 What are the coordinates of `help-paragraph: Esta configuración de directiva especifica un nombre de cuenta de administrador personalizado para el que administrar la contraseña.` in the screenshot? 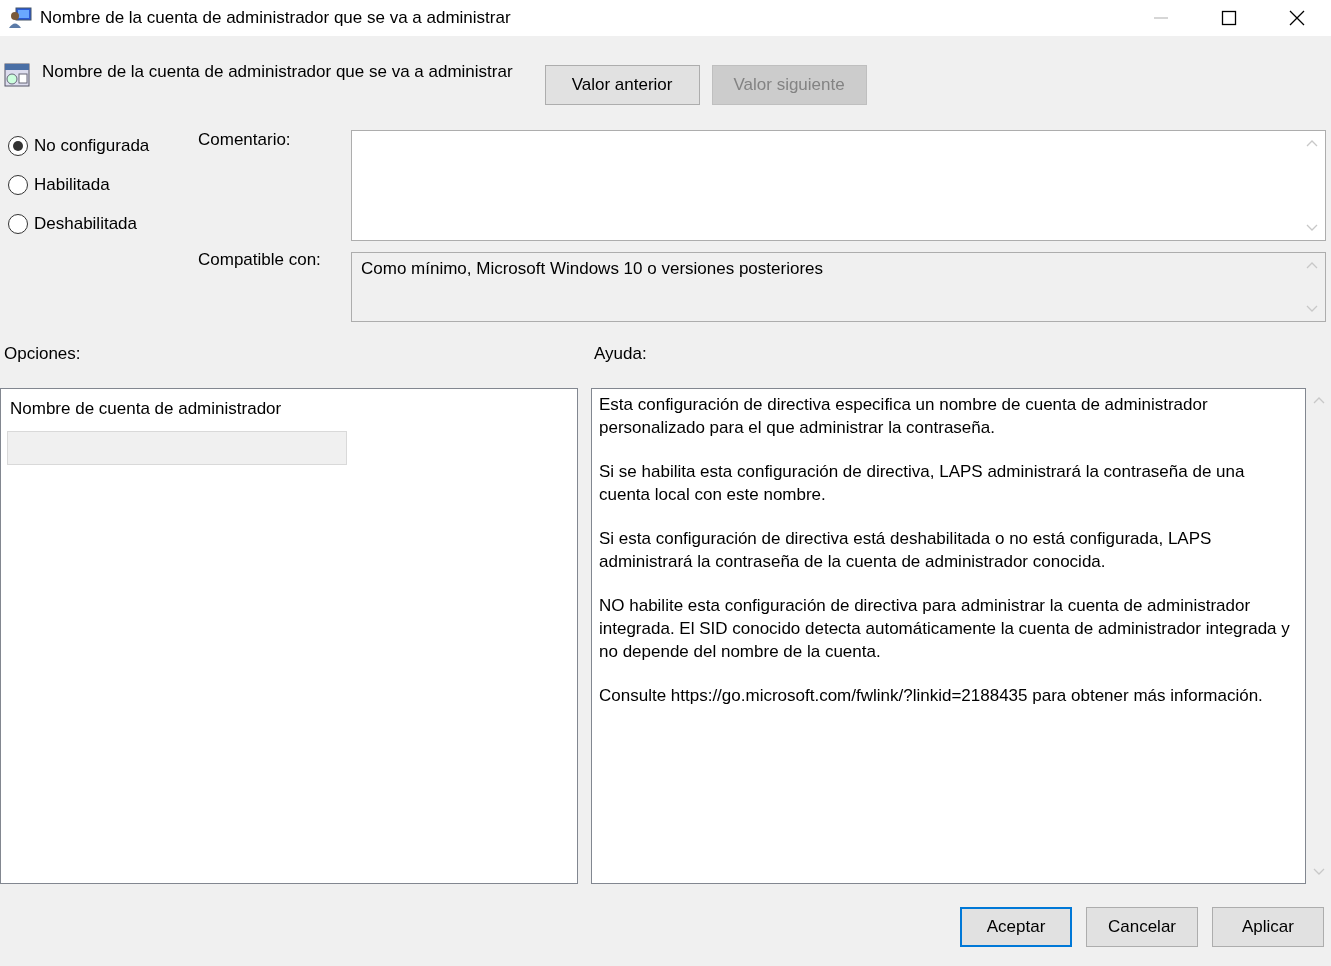 It's located at (904, 416).